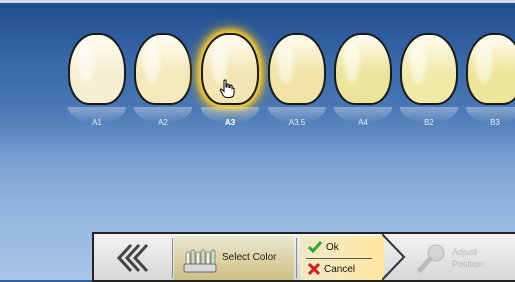 The height and width of the screenshot is (282, 515). What do you see at coordinates (297, 122) in the screenshot?
I see `shade-label-a3-5: A3.5` at bounding box center [297, 122].